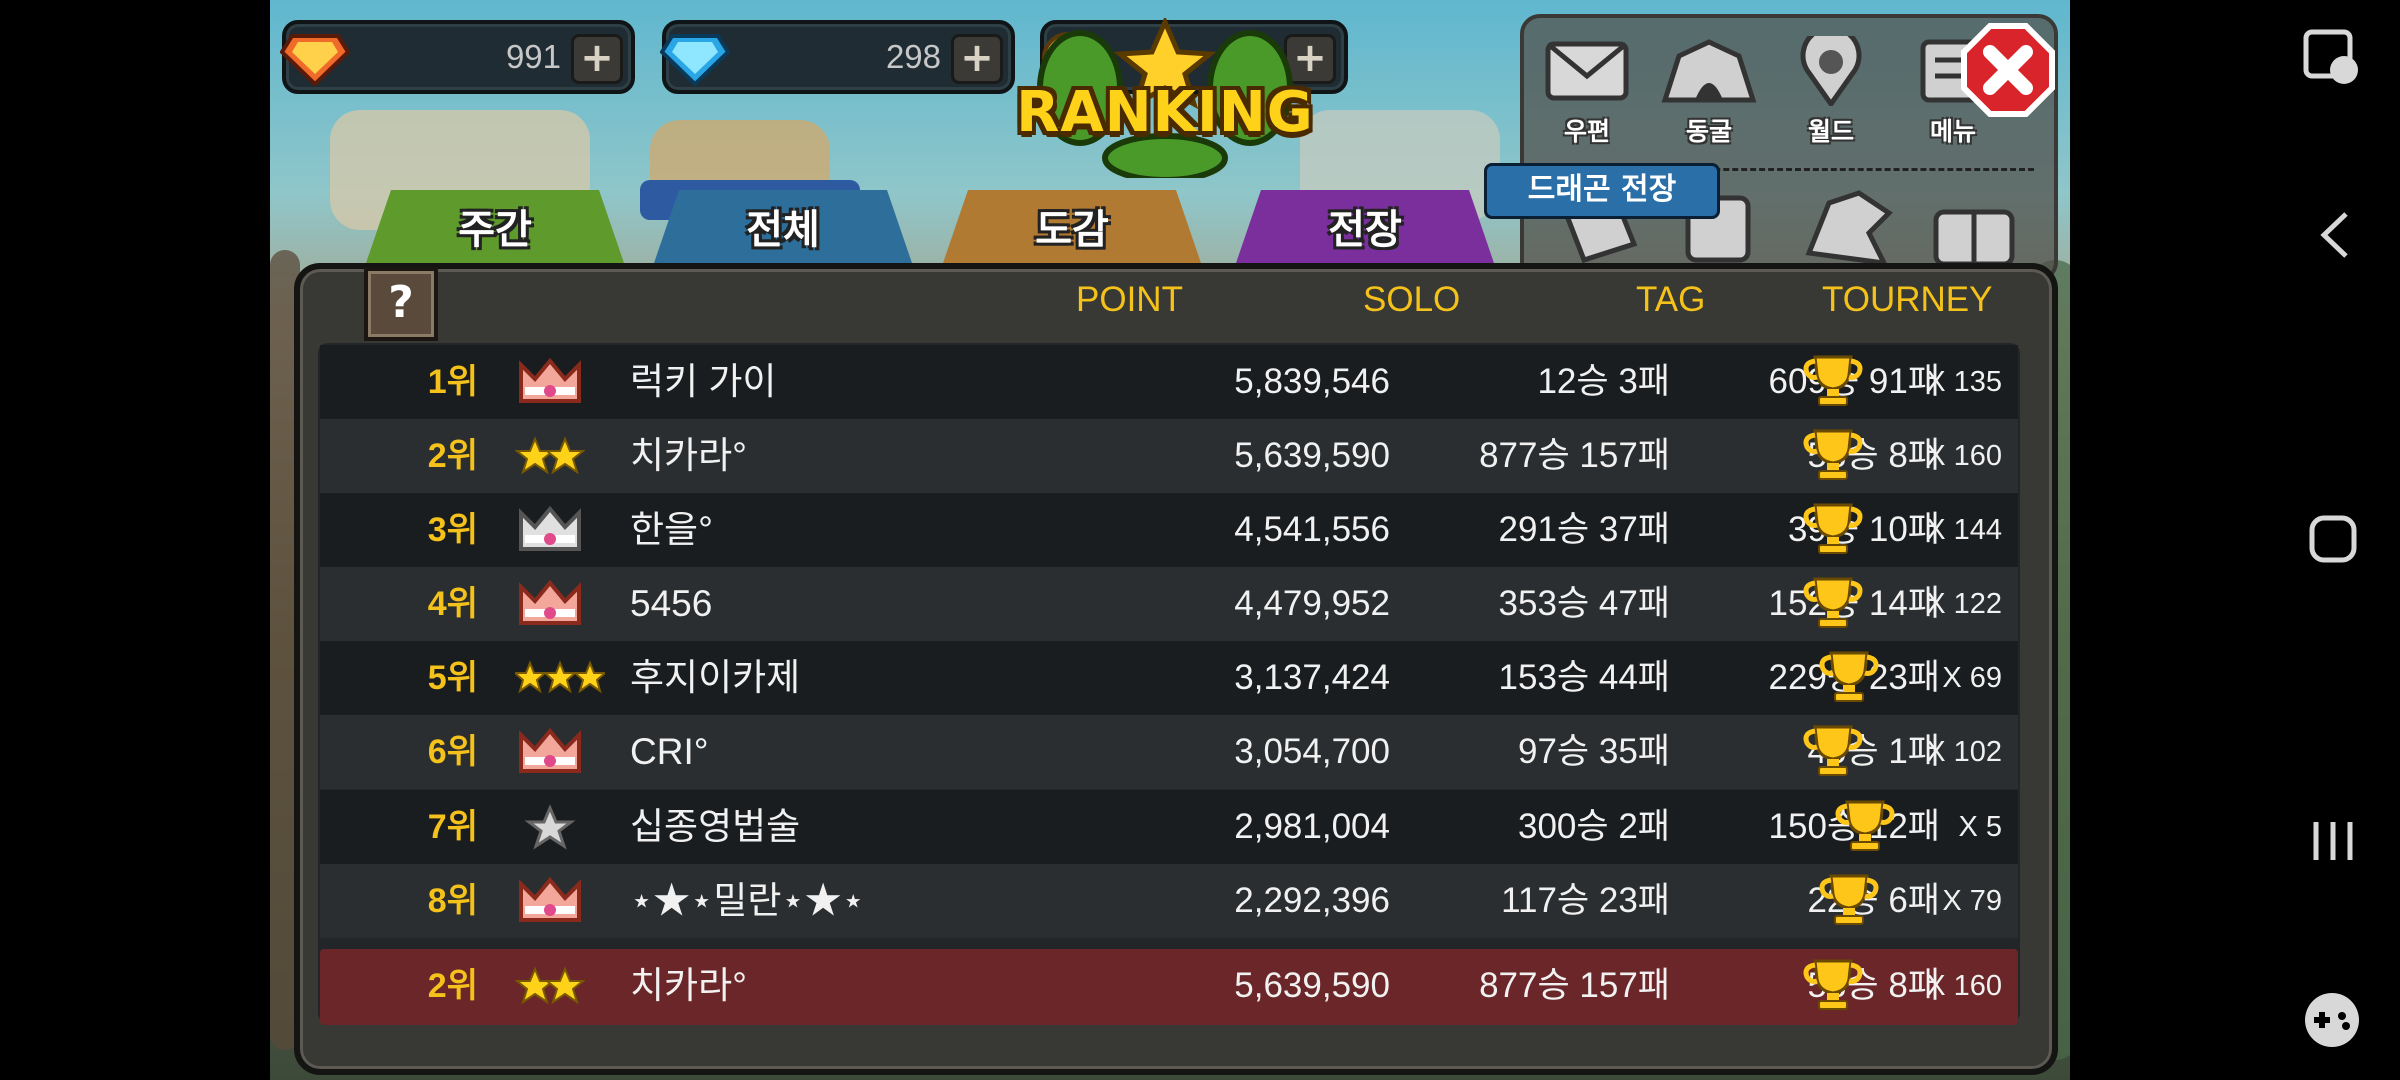 The height and width of the screenshot is (1080, 2400). Describe the element at coordinates (1671, 299) in the screenshot. I see `header-tag: TAG` at that location.